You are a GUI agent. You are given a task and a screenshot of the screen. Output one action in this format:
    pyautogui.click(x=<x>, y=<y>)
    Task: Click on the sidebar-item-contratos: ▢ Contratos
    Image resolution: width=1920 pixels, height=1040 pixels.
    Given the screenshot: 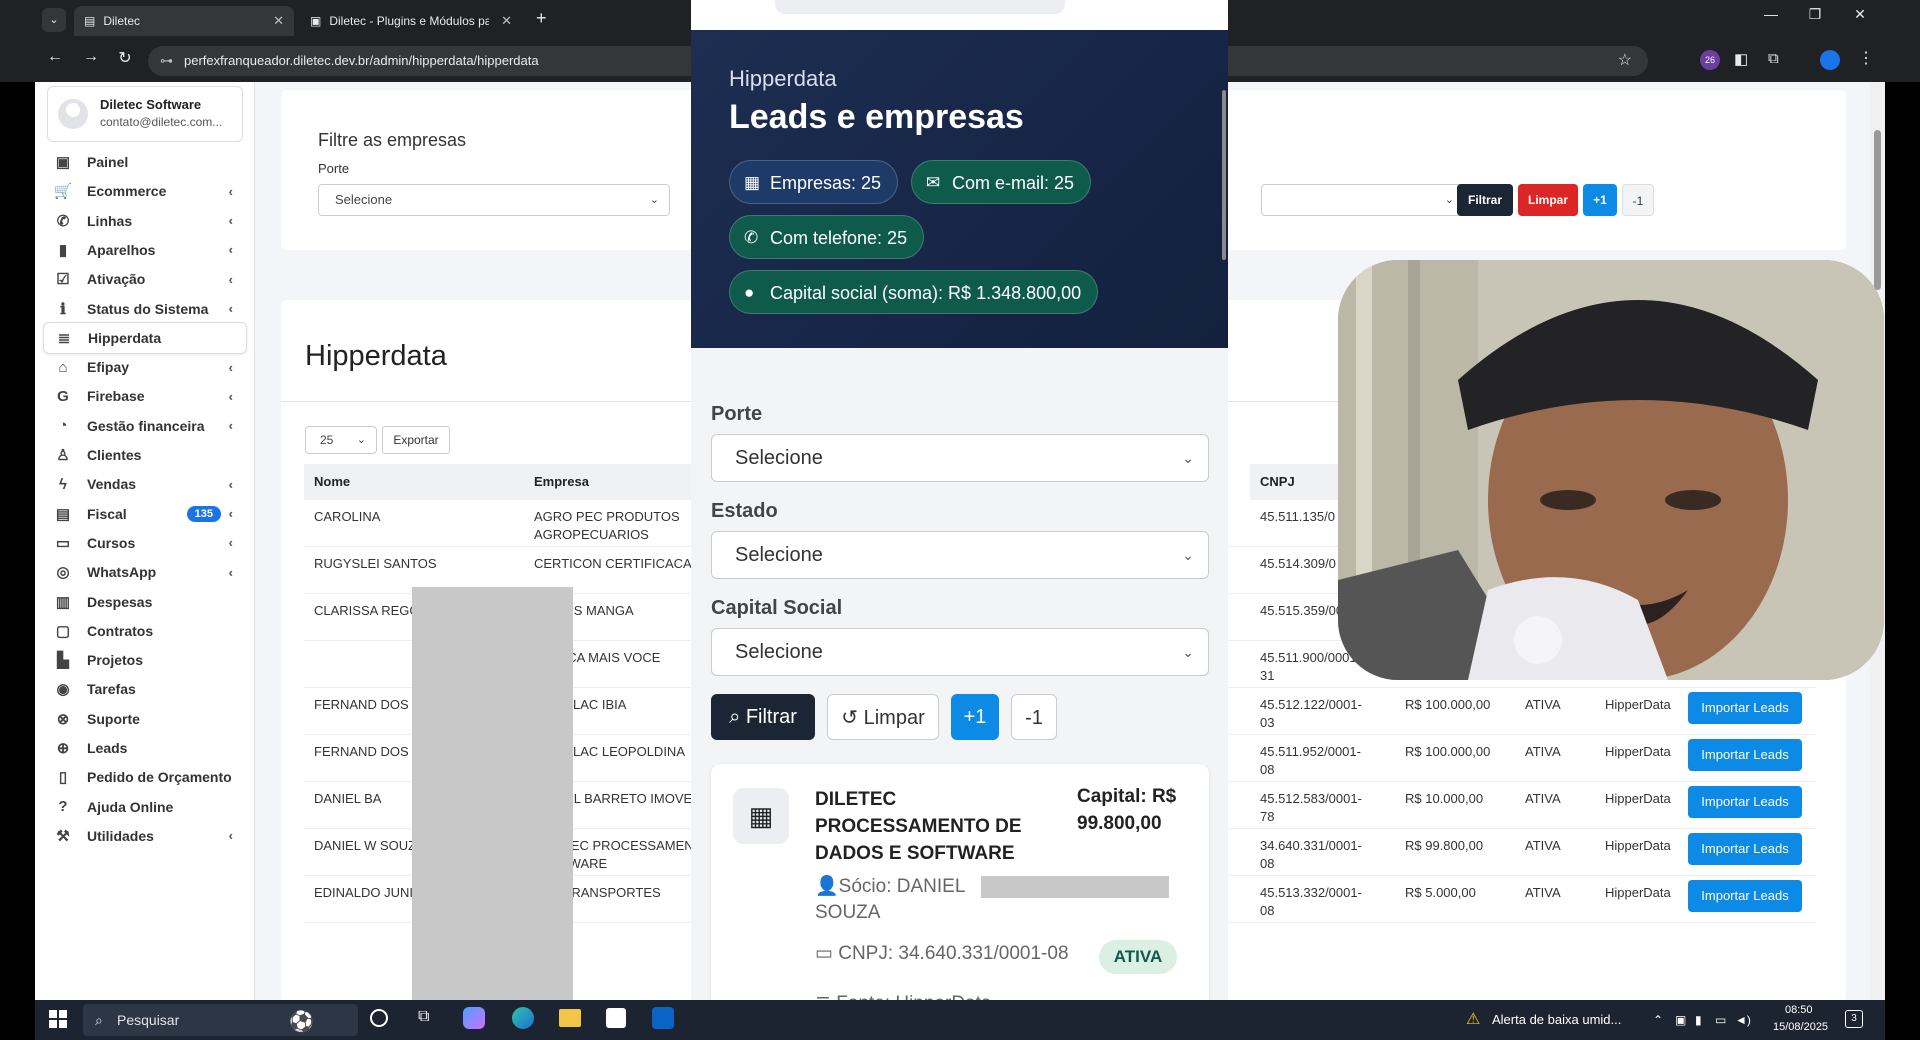 What is the action you would take?
    pyautogui.click(x=145, y=631)
    